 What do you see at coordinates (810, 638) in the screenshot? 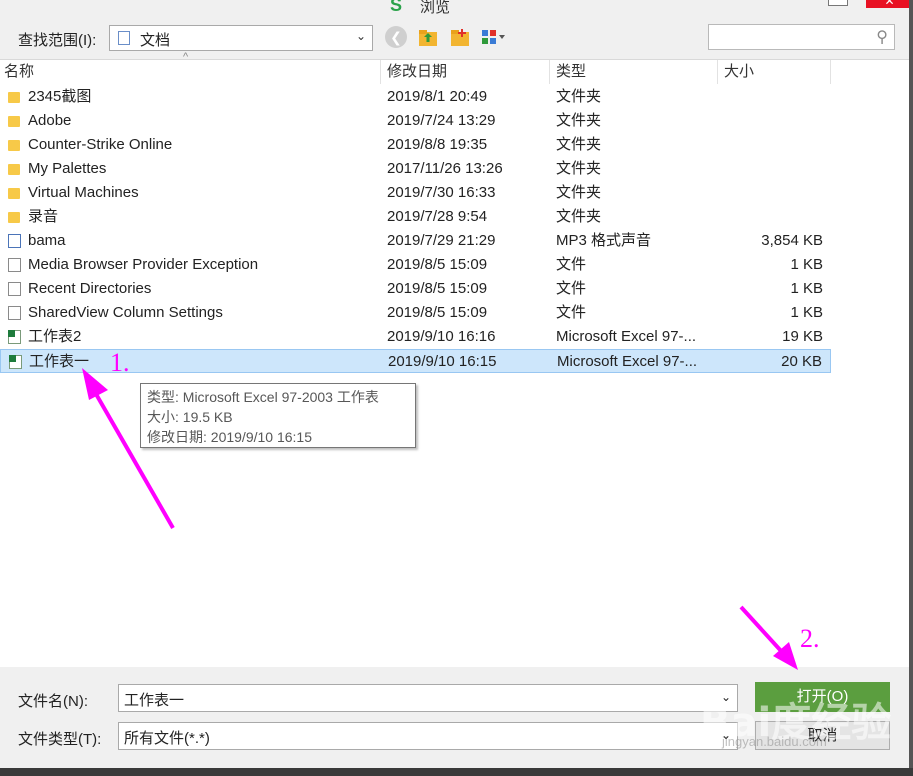
I see `annotation-step-2: 2.` at bounding box center [810, 638].